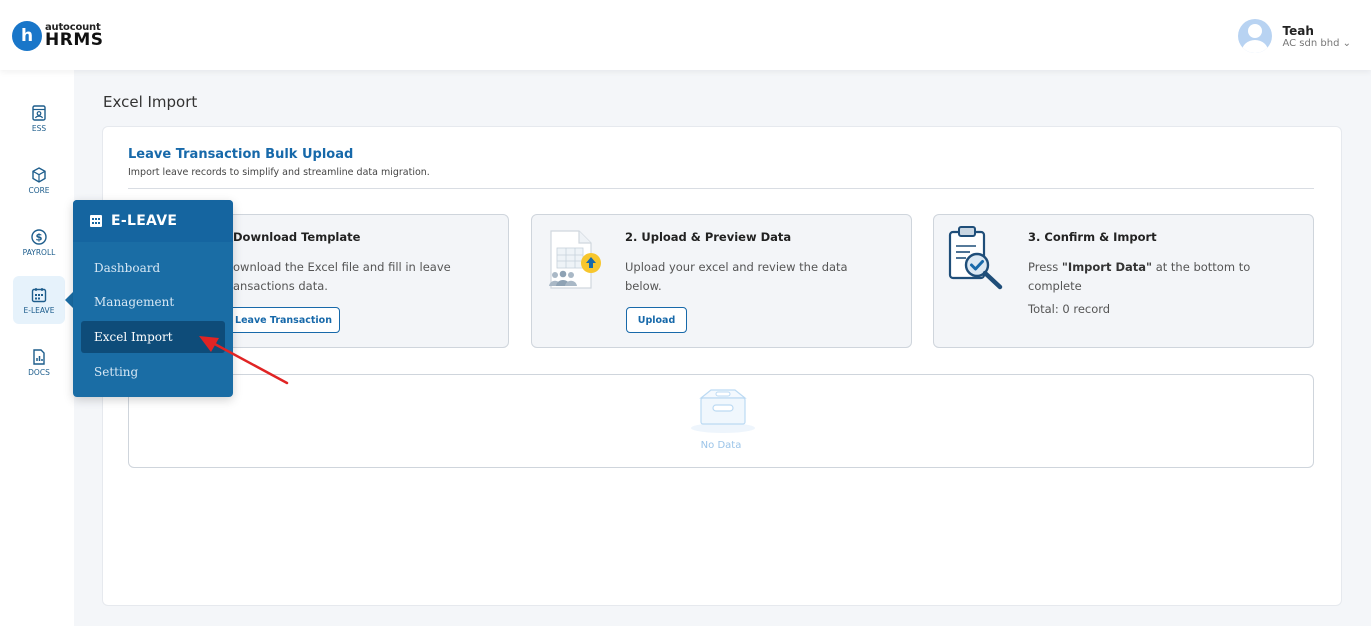 This screenshot has height=626, width=1371. I want to click on flyout-header: E-LEAVE, so click(153, 221).